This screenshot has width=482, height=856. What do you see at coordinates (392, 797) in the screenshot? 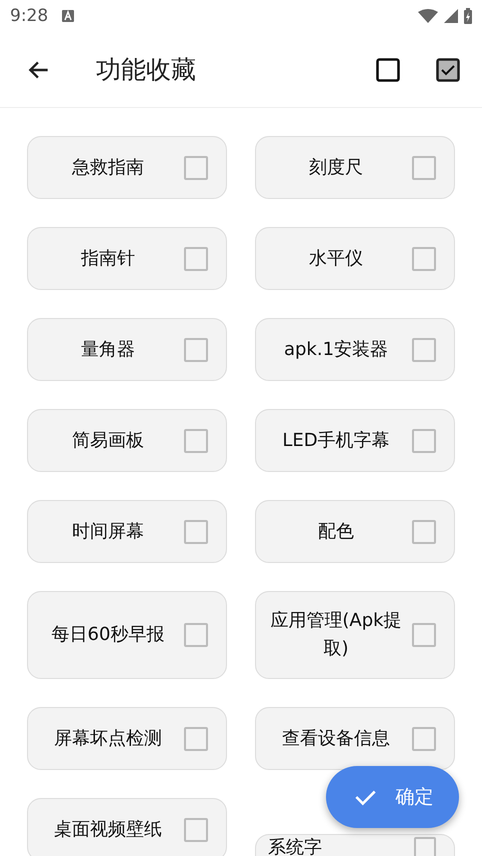
I see `confirm-button: 确定` at bounding box center [392, 797].